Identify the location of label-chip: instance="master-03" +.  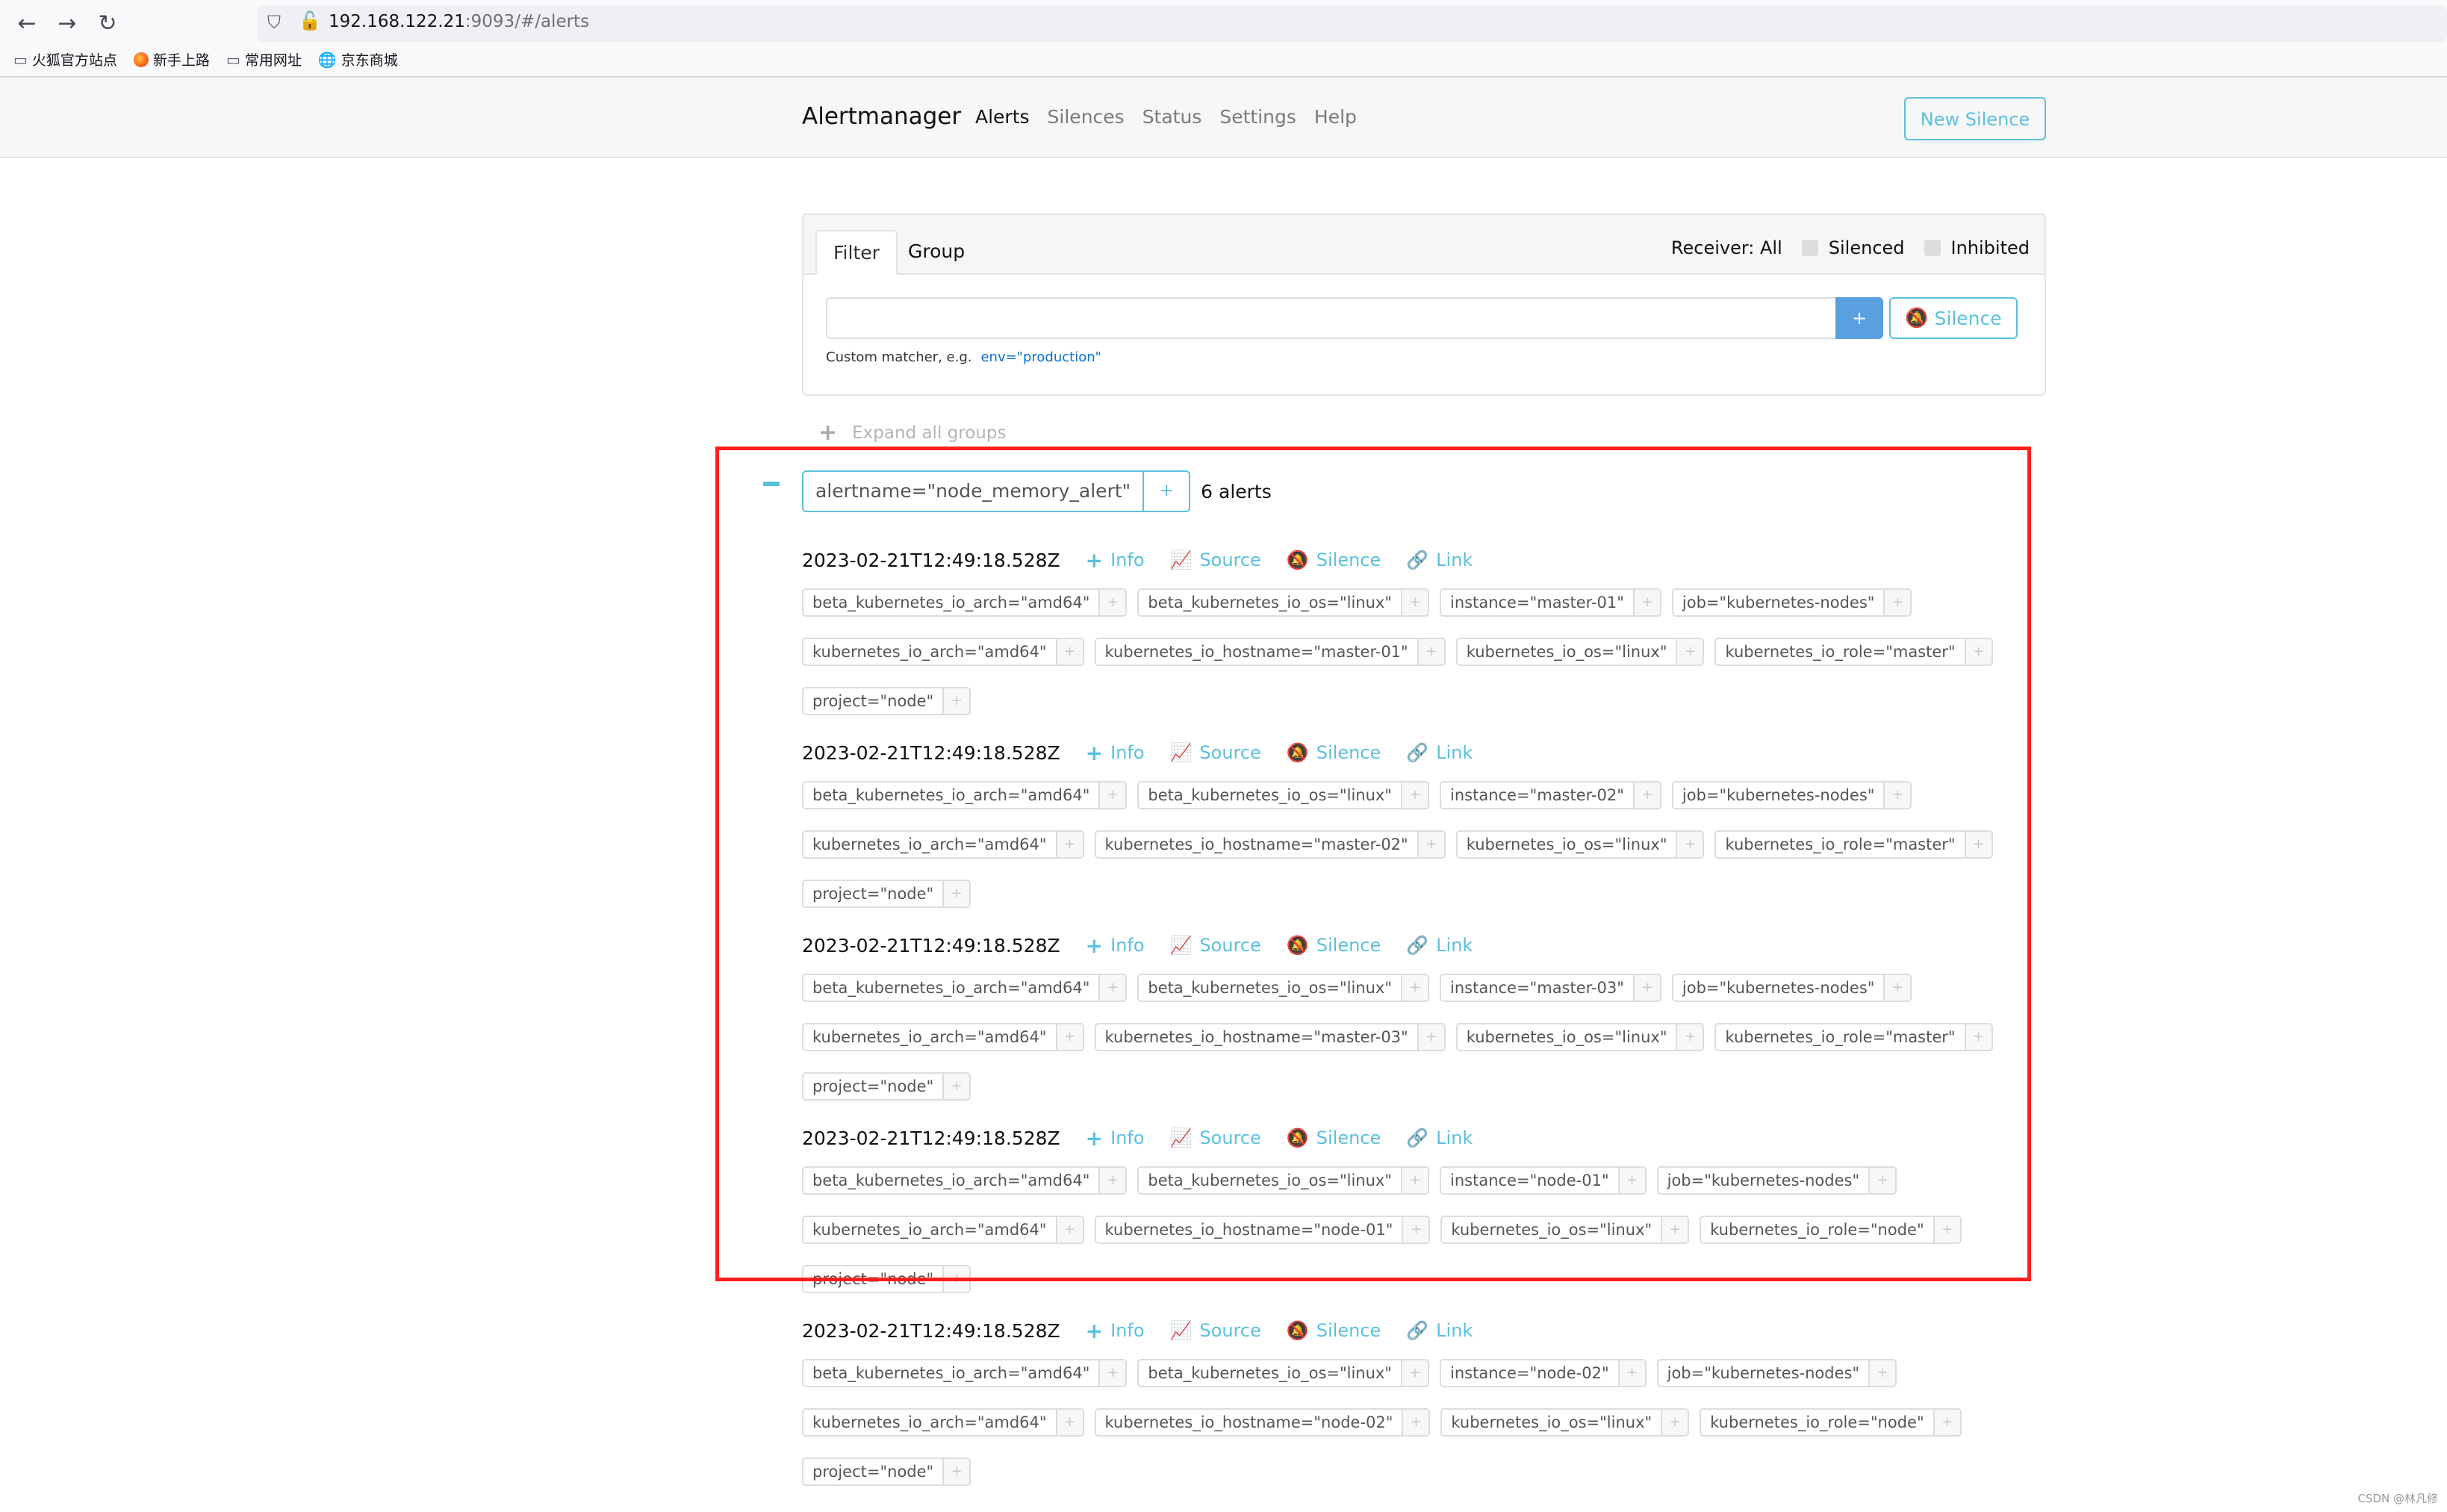
(1550, 988).